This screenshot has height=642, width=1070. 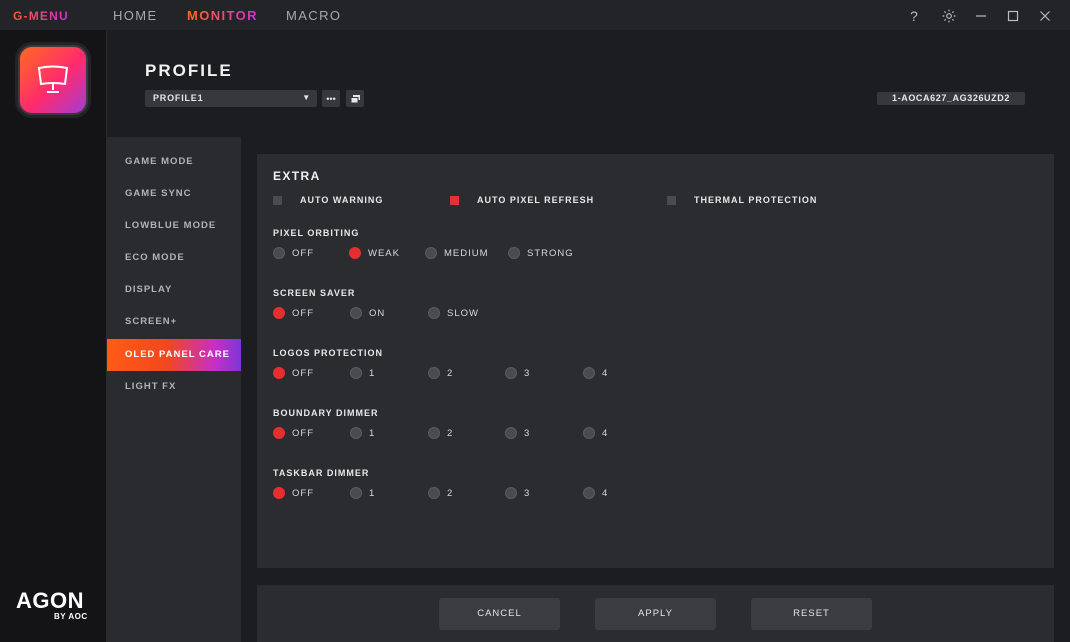 I want to click on monitor-app-icon, so click(x=53, y=80).